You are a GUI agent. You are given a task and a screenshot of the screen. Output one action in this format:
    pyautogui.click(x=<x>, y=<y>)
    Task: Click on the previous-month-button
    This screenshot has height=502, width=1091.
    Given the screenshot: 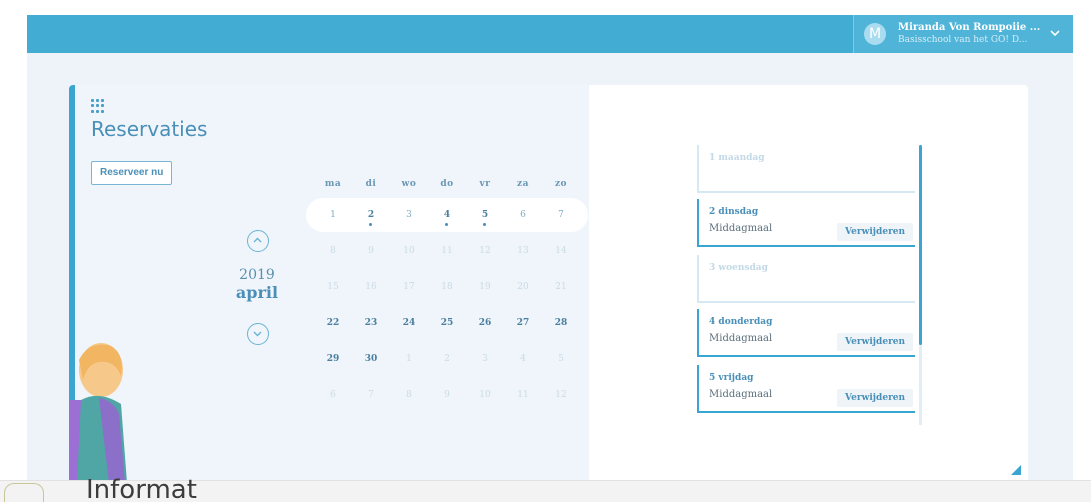 What is the action you would take?
    pyautogui.click(x=258, y=241)
    